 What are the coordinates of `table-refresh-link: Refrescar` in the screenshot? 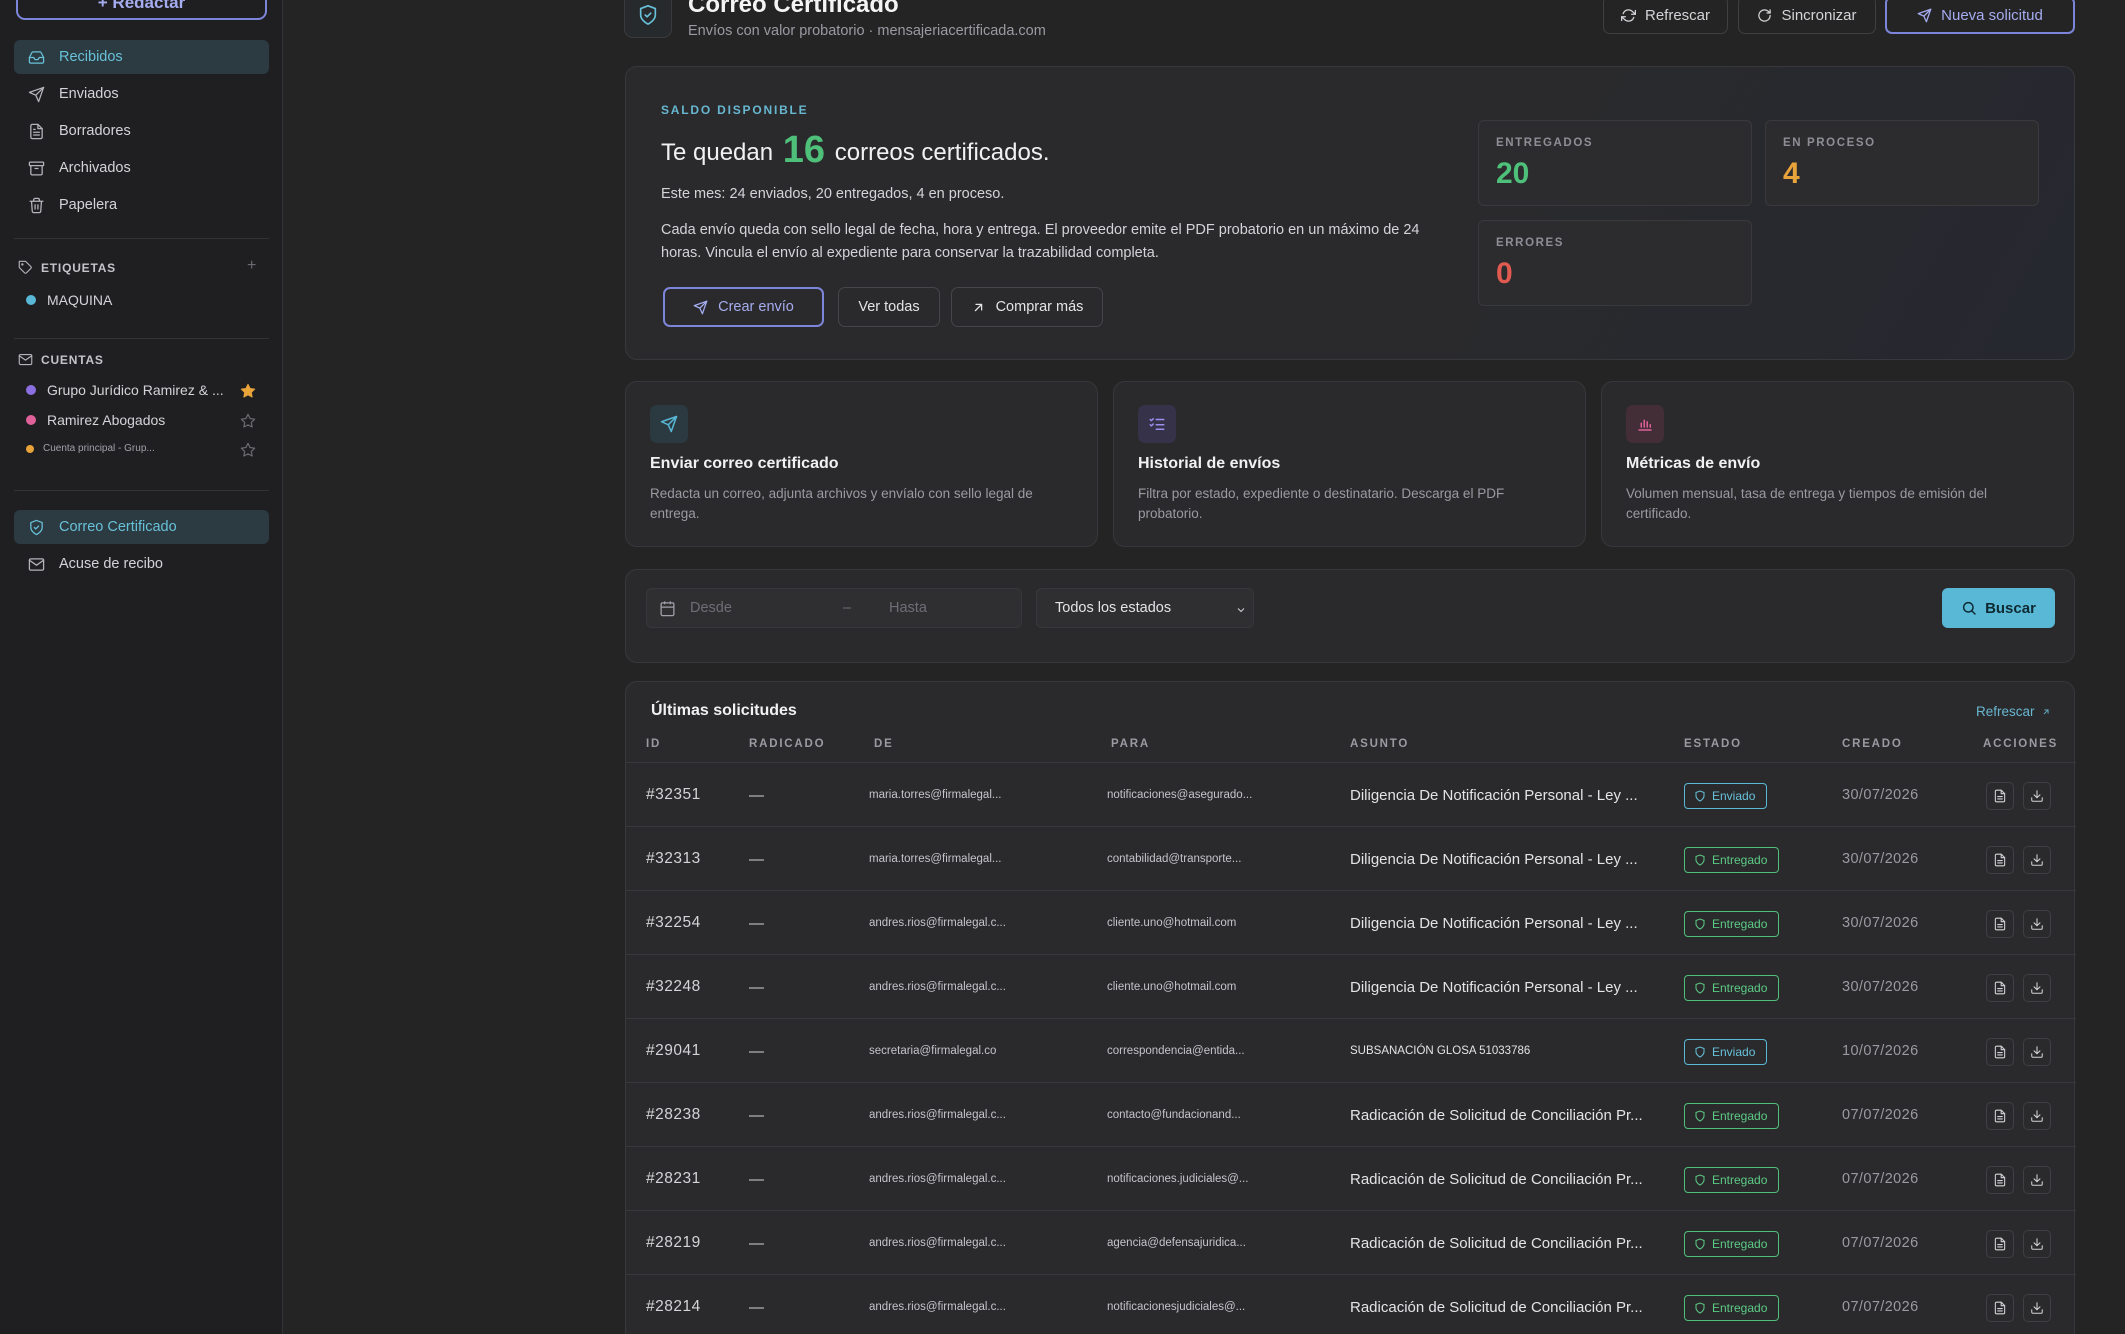 It's located at (2013, 711).